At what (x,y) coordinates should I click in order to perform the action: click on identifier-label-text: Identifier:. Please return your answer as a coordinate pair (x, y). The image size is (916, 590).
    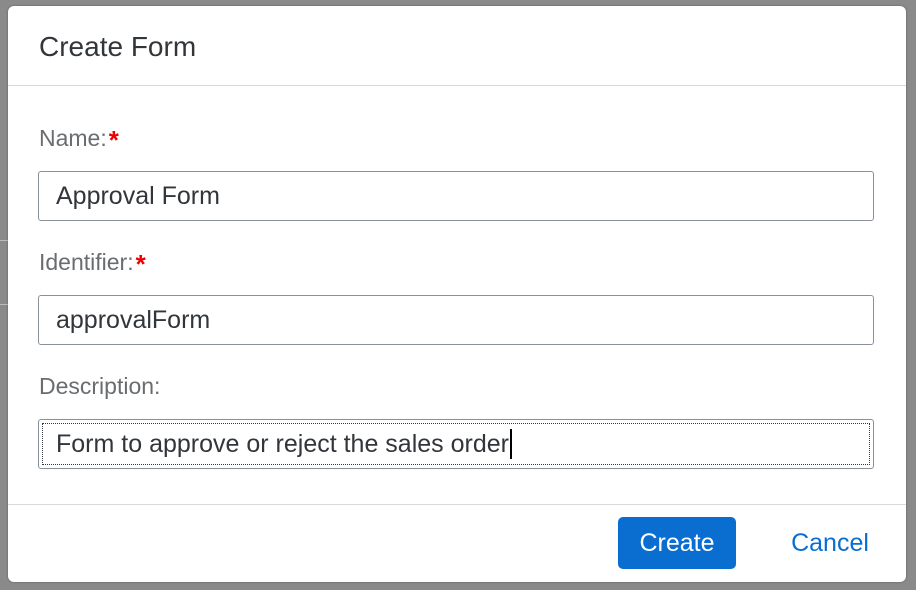
    Looking at the image, I should click on (86, 262).